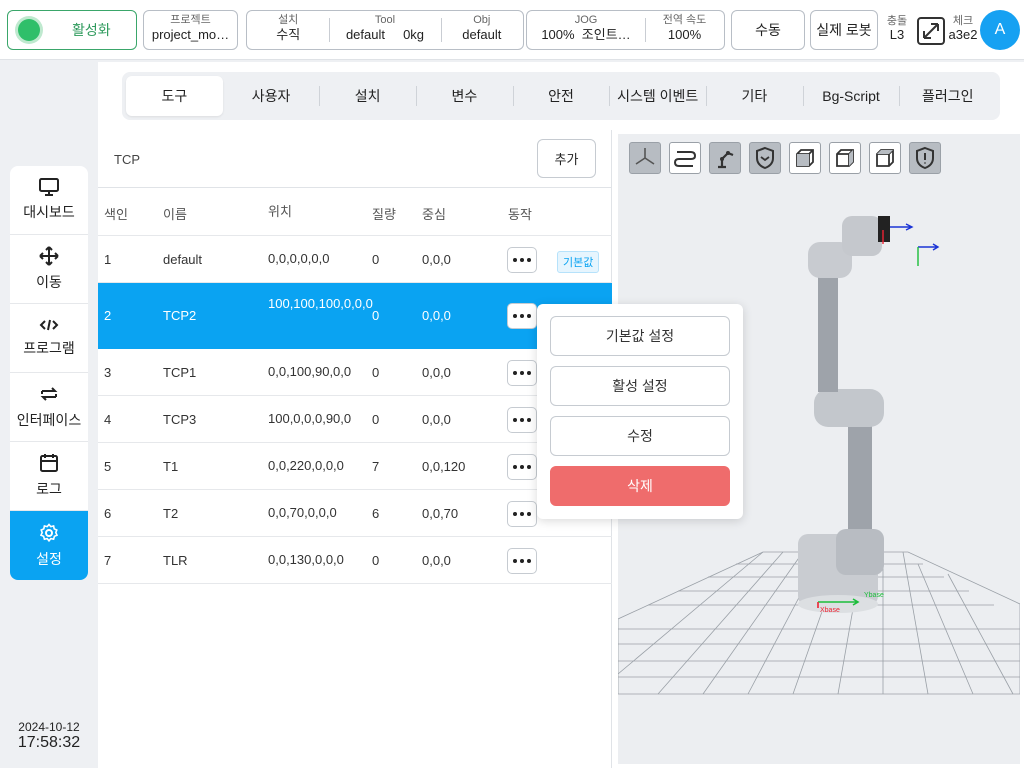 This screenshot has height=768, width=1024. Describe the element at coordinates (640, 411) in the screenshot. I see `row-action-menu: 기본값 설정 활성 설정 수정 삭제` at that location.